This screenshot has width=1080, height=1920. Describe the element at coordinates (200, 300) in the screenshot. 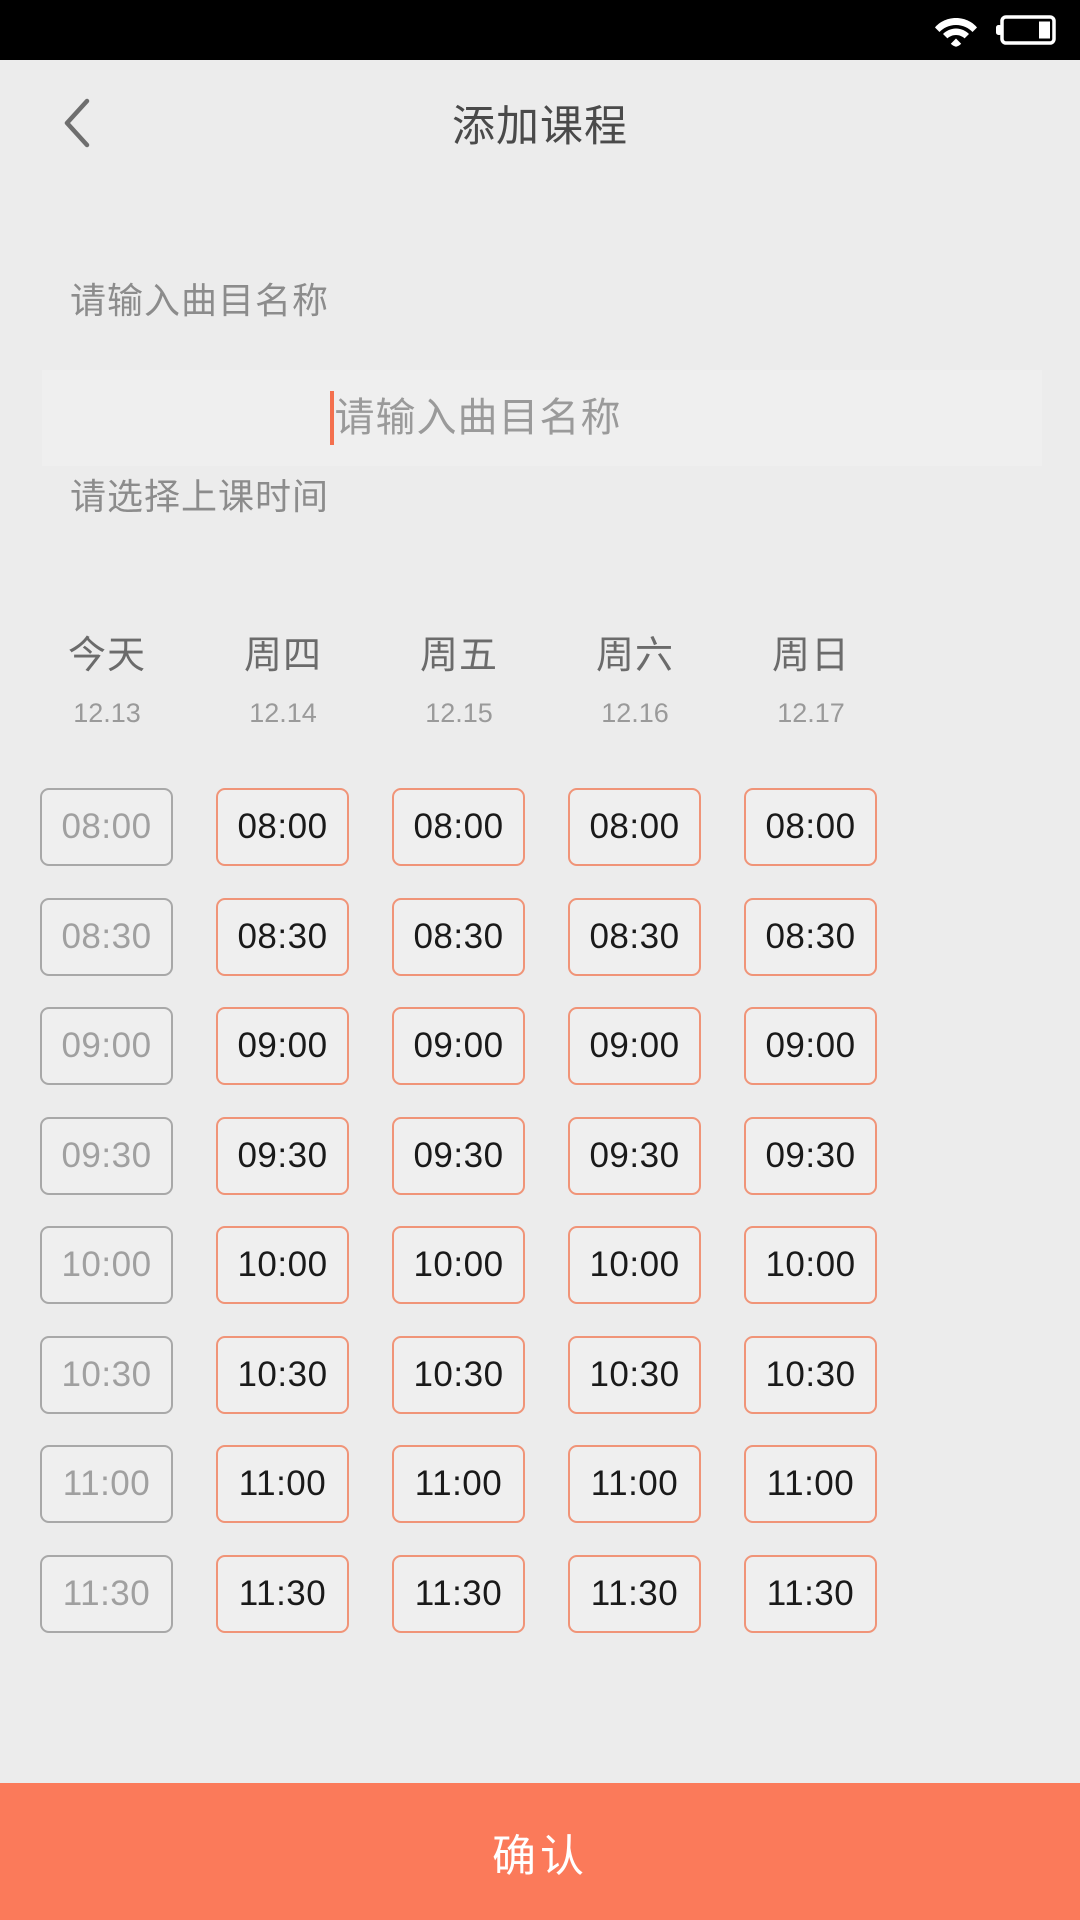

I see `song-name-label: 请输入曲目名称` at that location.